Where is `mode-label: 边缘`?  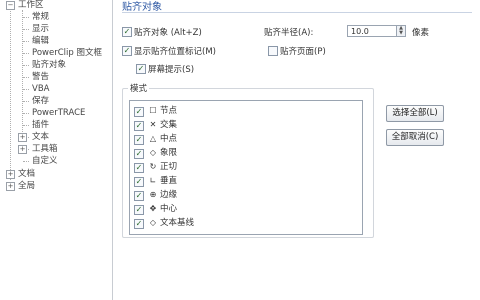
mode-label: 边缘 is located at coordinates (169, 195).